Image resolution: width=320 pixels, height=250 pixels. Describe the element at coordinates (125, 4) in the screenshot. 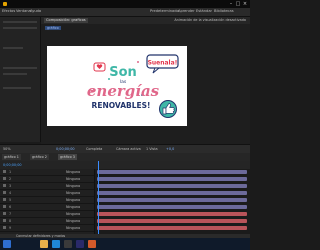

I see `title-bar: – □ ×` at that location.